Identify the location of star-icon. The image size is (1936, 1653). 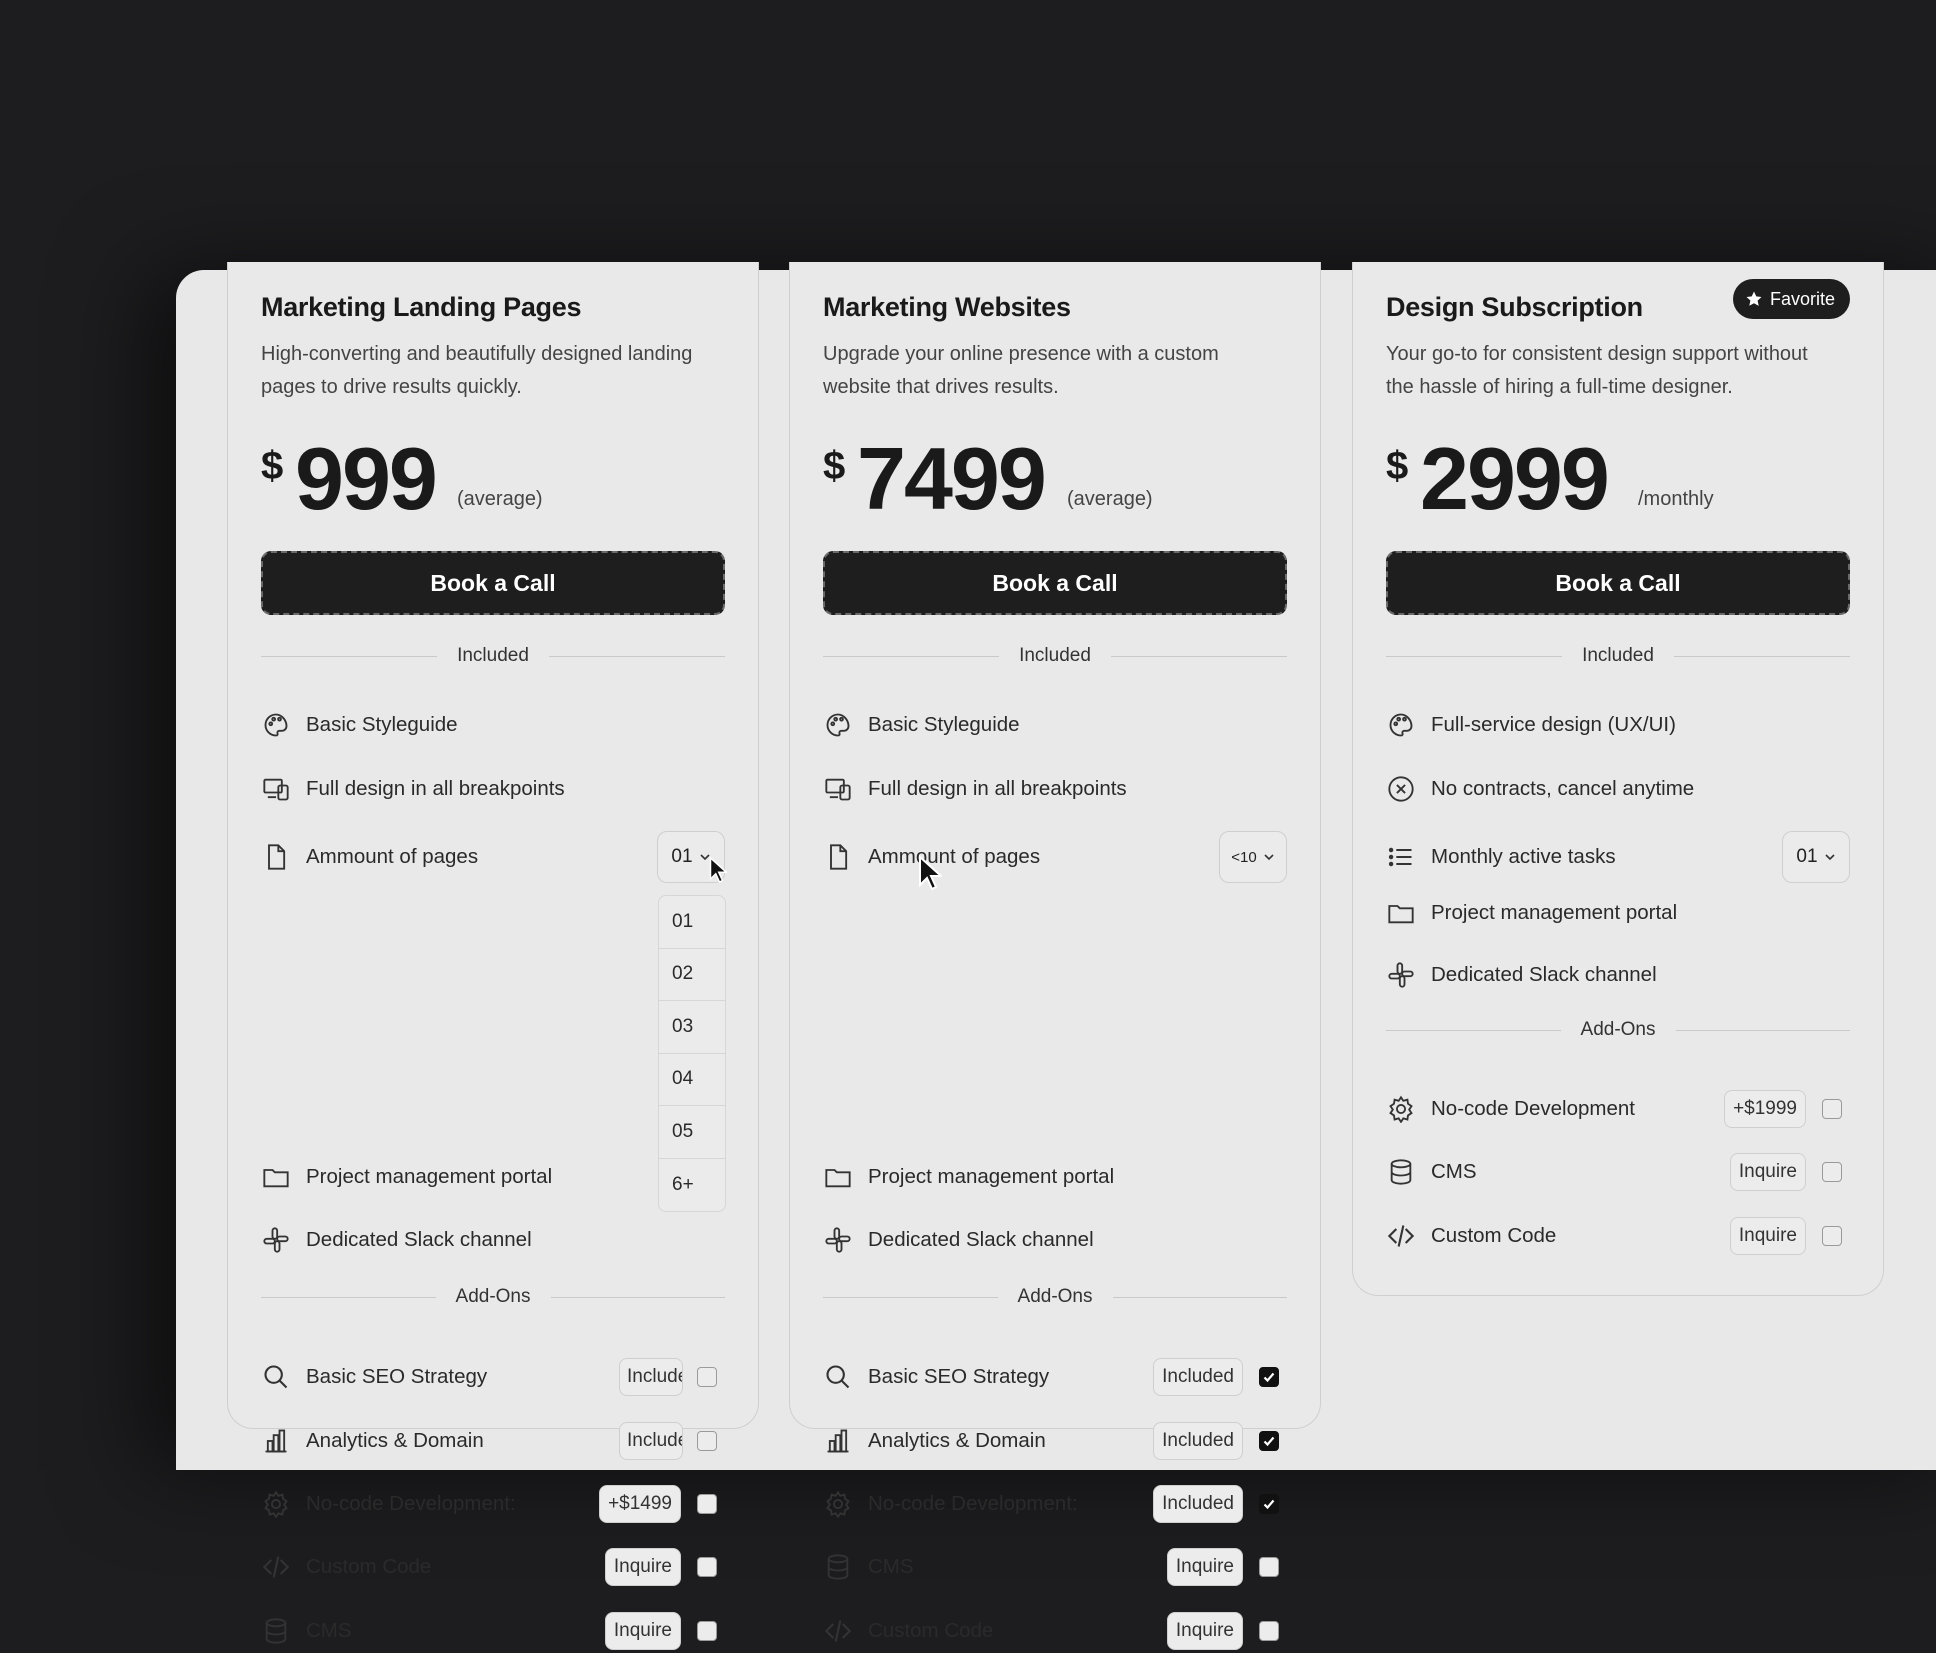
(1754, 298).